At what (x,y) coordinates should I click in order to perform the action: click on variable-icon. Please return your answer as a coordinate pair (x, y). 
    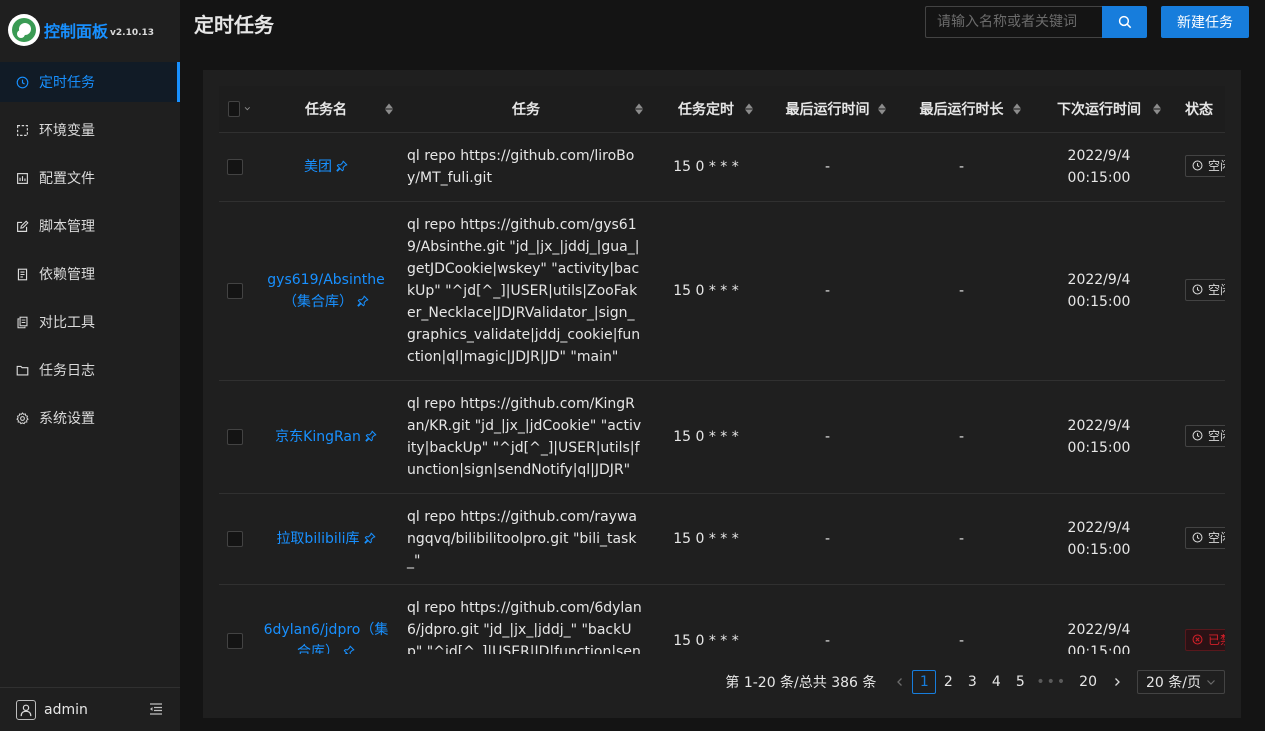
    Looking at the image, I should click on (22, 130).